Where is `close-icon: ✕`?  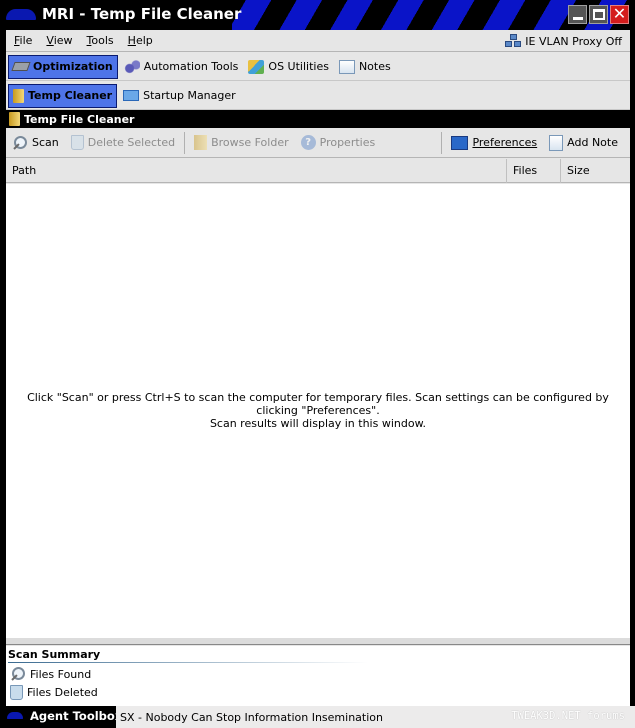
close-icon: ✕ is located at coordinates (619, 13).